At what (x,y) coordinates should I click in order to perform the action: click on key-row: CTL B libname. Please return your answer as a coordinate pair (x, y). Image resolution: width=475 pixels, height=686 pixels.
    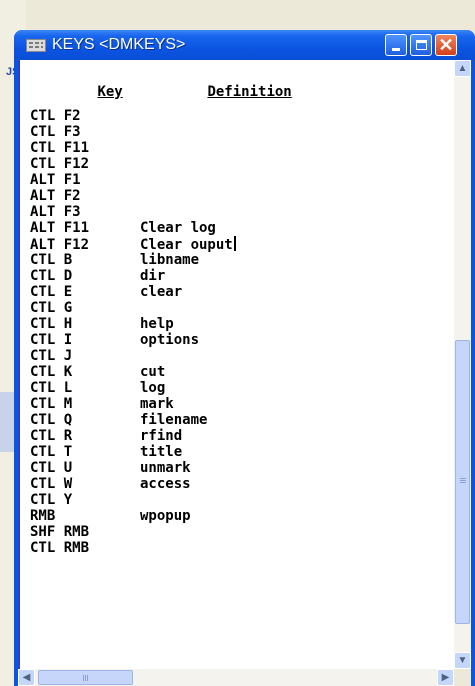
    Looking at the image, I should click on (114, 260).